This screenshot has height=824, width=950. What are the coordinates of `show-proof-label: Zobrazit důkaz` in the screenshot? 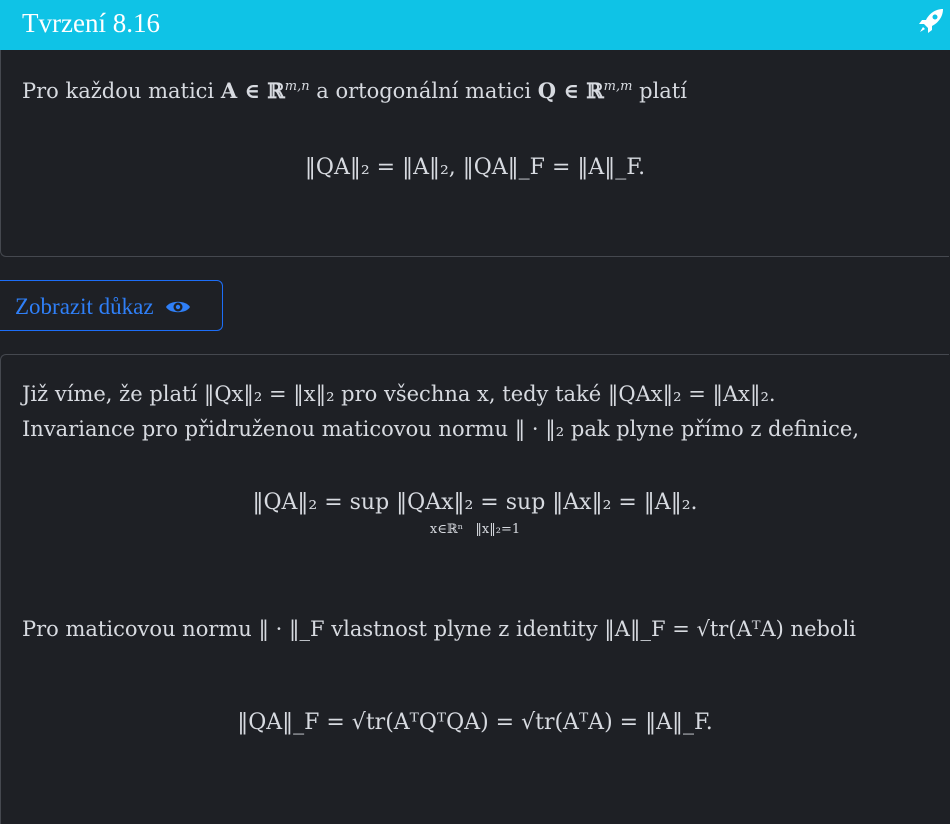 It's located at (84, 306).